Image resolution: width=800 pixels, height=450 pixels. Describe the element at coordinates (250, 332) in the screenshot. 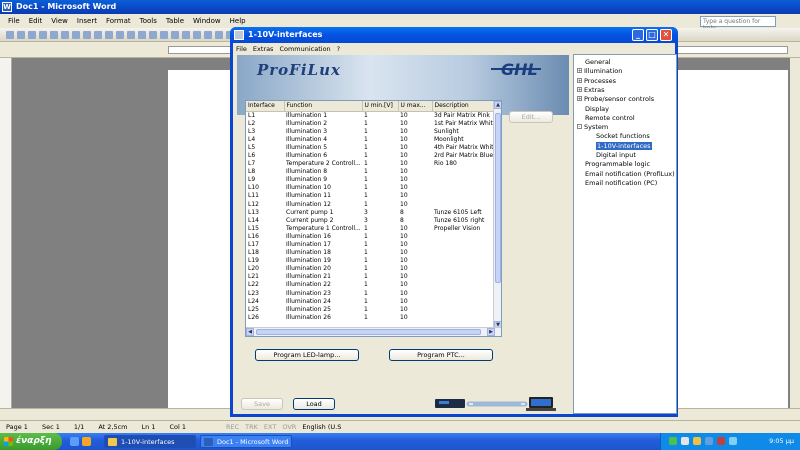

I see `scroll-left-icon: ◀` at that location.